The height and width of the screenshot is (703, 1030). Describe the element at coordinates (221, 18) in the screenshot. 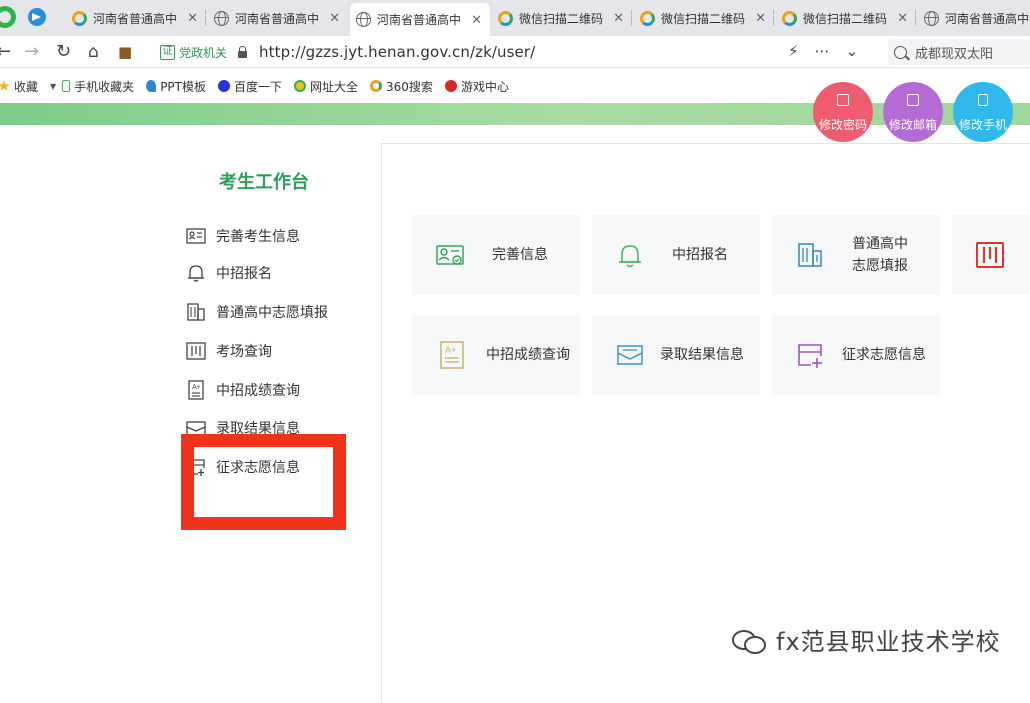

I see `globe-icon` at that location.